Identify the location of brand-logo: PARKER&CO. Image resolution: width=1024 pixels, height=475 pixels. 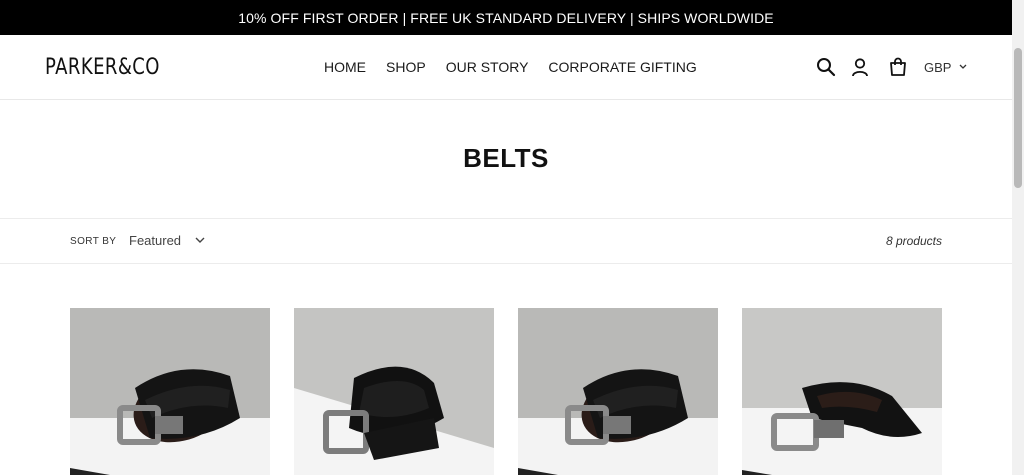
(102, 67).